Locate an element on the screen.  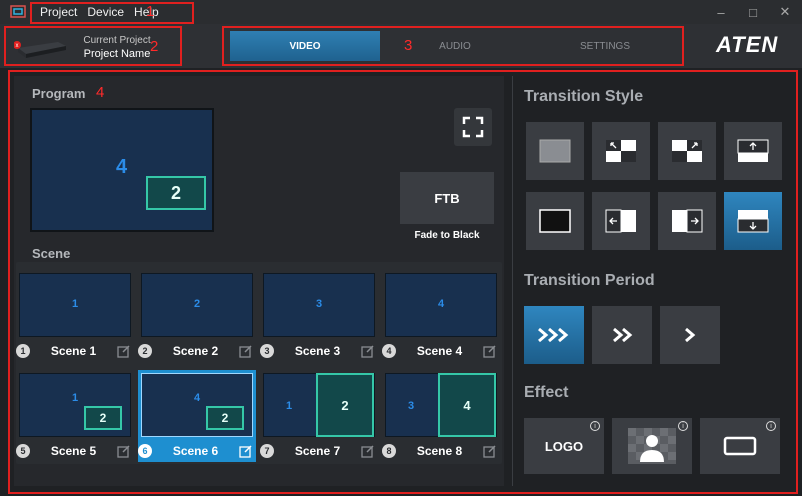
scene-index-badge: 7 is located at coordinates (267, 451).